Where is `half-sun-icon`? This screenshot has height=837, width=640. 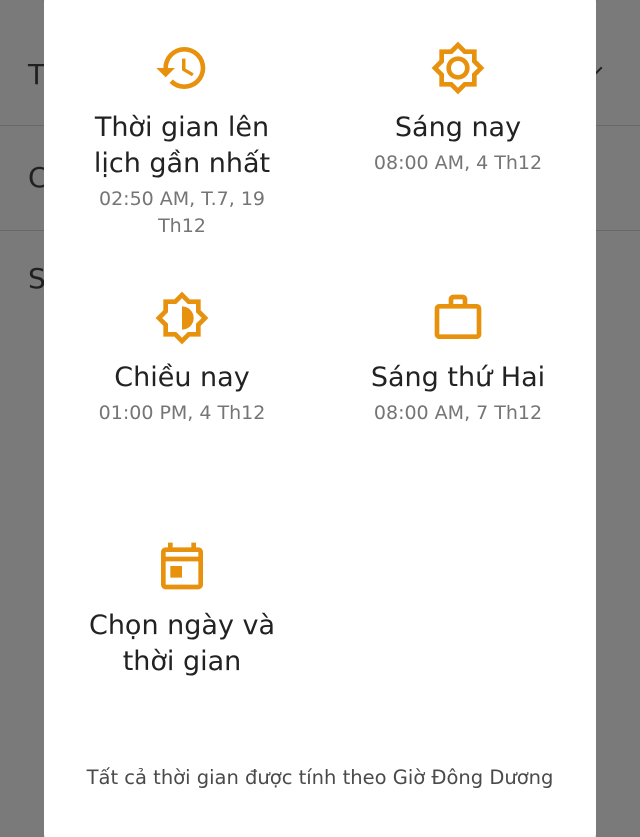 half-sun-icon is located at coordinates (182, 318).